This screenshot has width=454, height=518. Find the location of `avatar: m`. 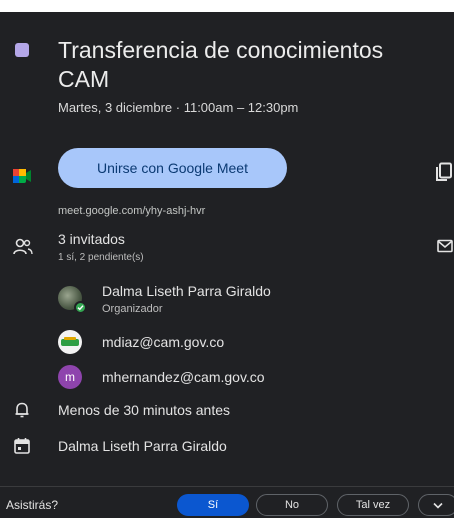

avatar: m is located at coordinates (70, 377).